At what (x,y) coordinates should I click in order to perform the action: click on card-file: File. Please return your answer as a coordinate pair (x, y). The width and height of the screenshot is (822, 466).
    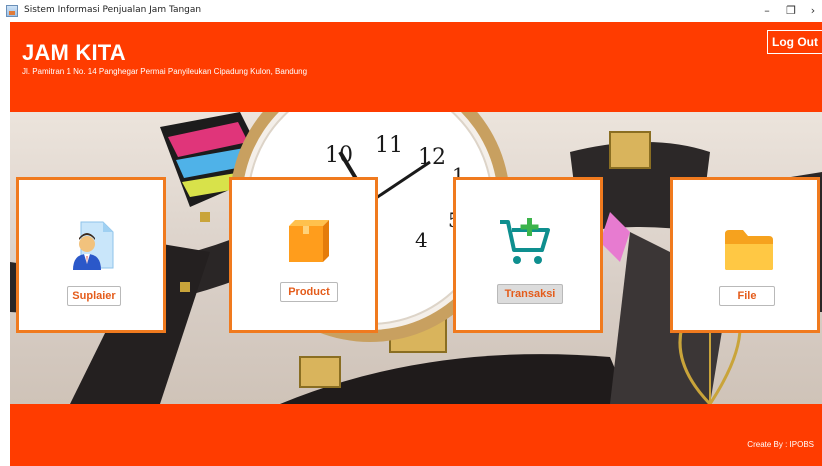
    Looking at the image, I should click on (745, 255).